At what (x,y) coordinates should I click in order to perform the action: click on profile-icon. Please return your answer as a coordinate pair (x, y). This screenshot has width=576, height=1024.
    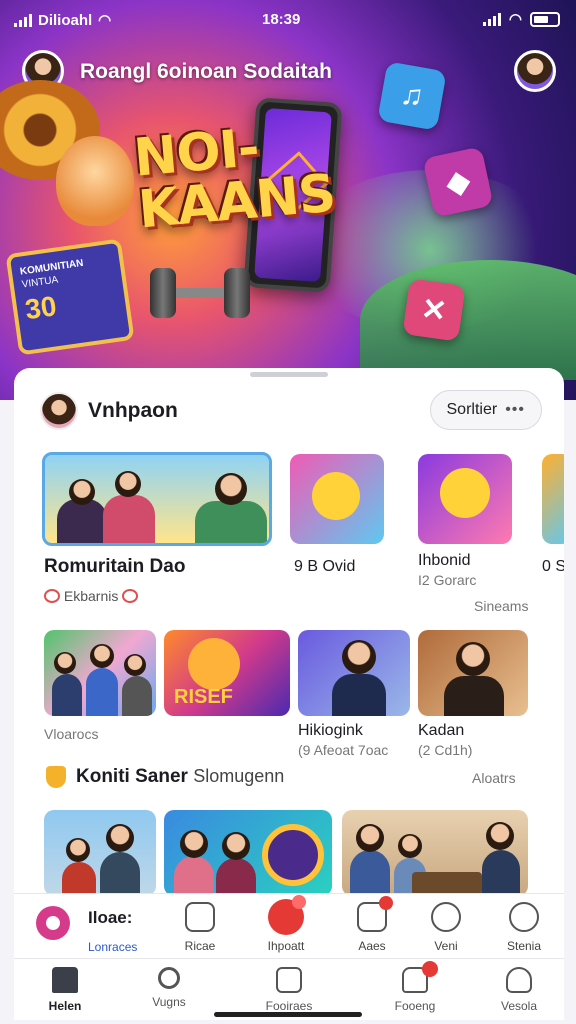
    Looking at the image, I should click on (519, 980).